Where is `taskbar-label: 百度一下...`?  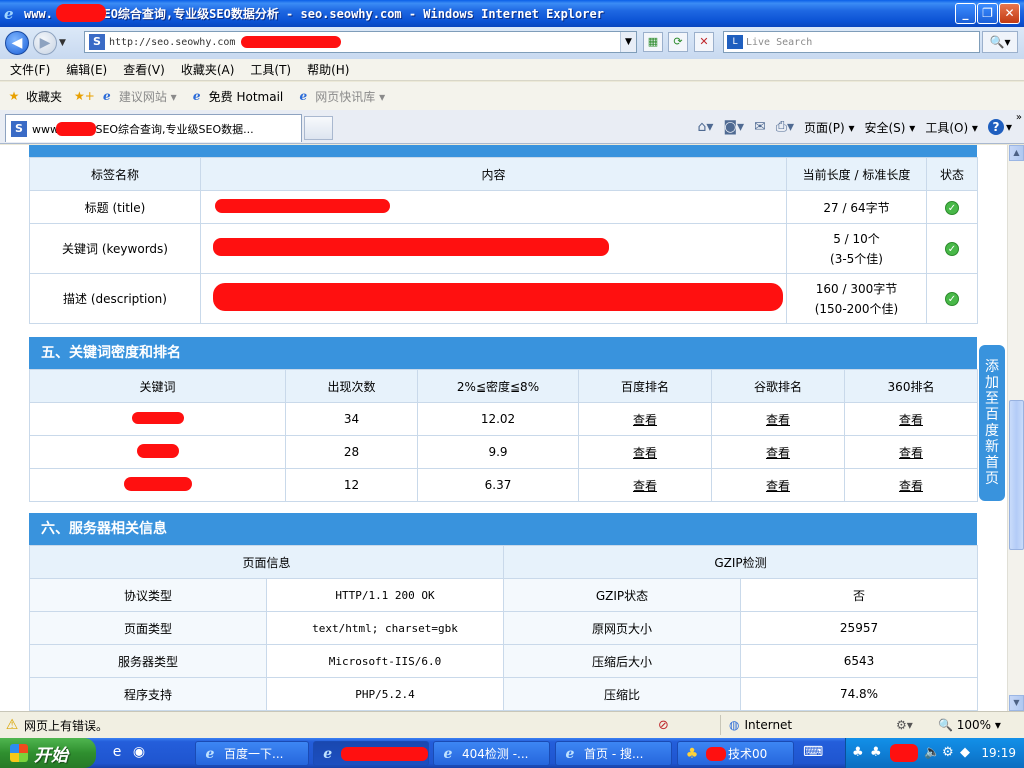
taskbar-label: 百度一下... is located at coordinates (254, 754).